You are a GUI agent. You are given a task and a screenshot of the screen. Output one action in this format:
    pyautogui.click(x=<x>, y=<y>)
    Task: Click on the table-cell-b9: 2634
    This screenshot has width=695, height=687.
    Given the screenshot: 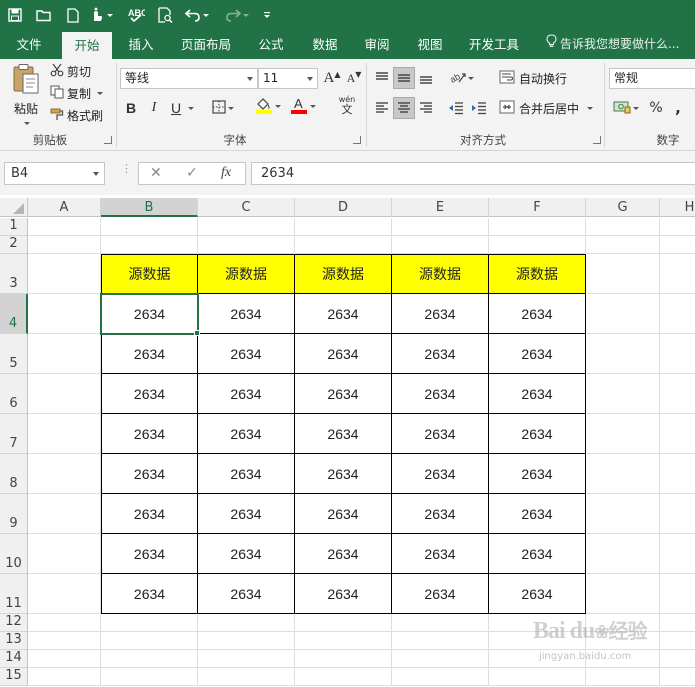 What is the action you would take?
    pyautogui.click(x=149, y=514)
    